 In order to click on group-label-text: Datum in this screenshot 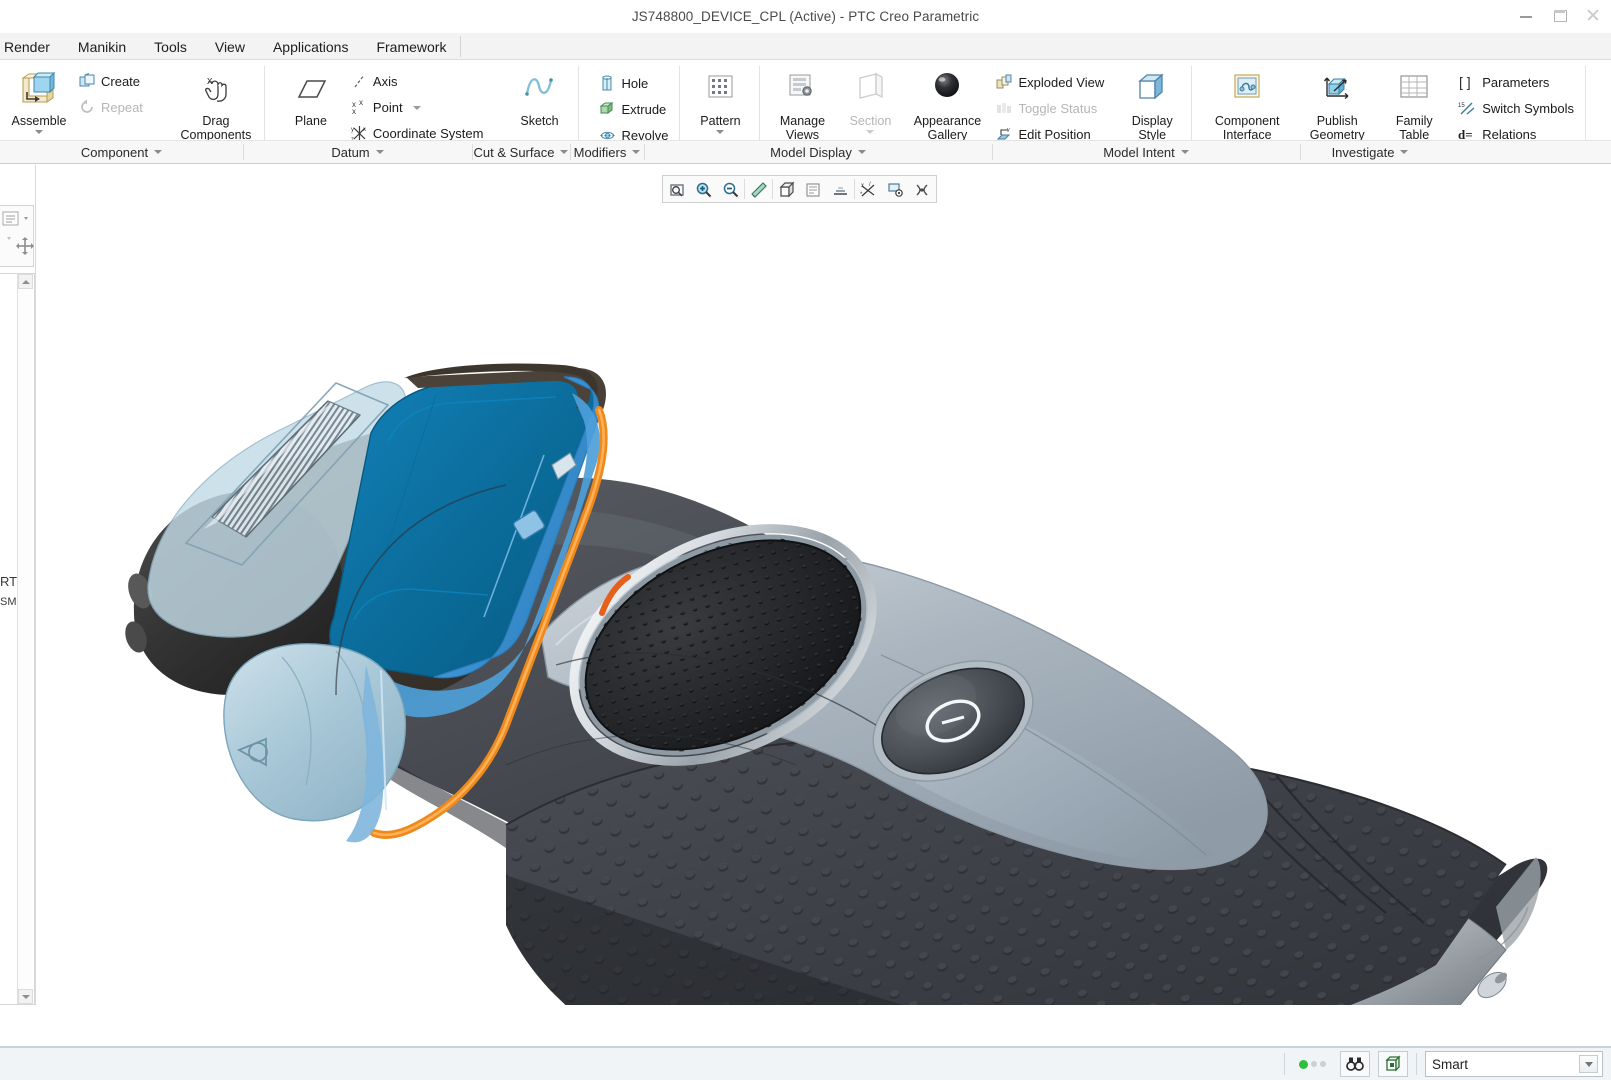, I will do `click(350, 152)`.